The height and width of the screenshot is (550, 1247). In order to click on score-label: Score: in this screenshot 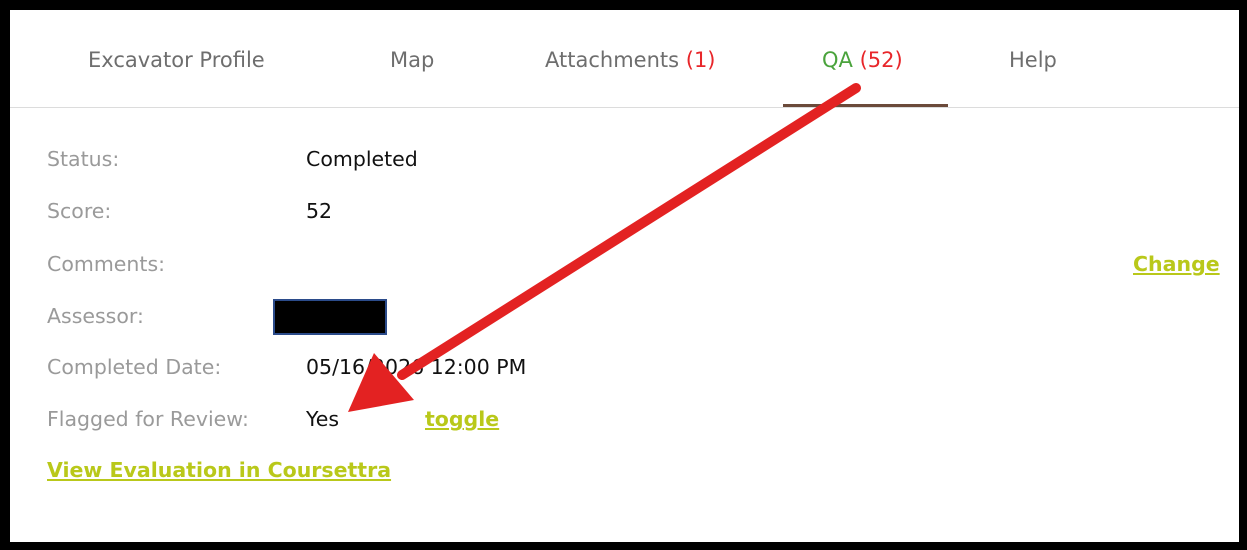, I will do `click(79, 211)`.